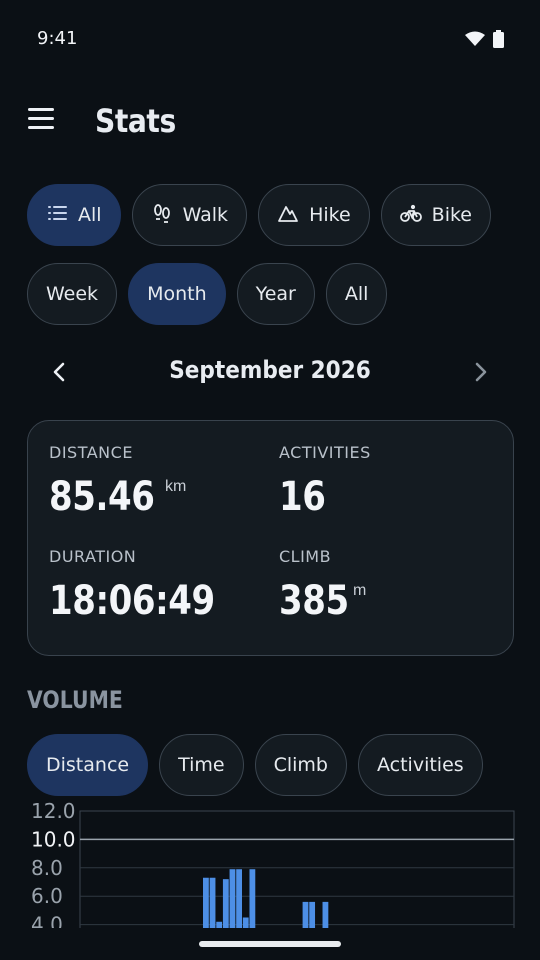  What do you see at coordinates (314, 601) in the screenshot?
I see `climb-value: 385` at bounding box center [314, 601].